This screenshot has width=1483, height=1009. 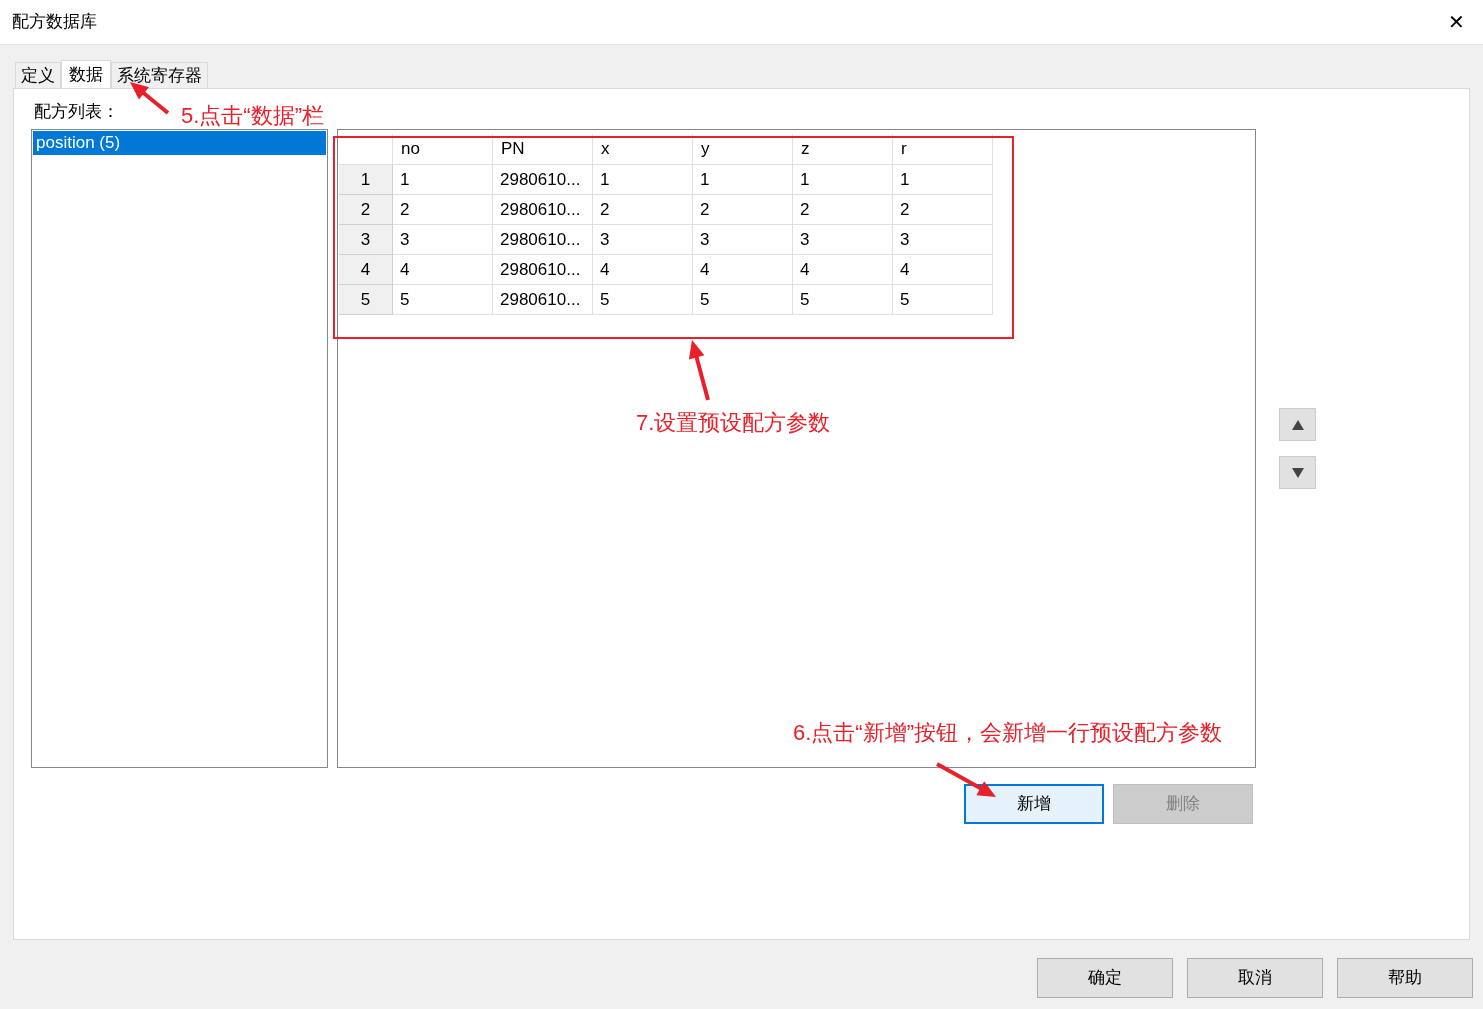 What do you see at coordinates (1405, 978) in the screenshot?
I see `dialog-button: 帮助` at bounding box center [1405, 978].